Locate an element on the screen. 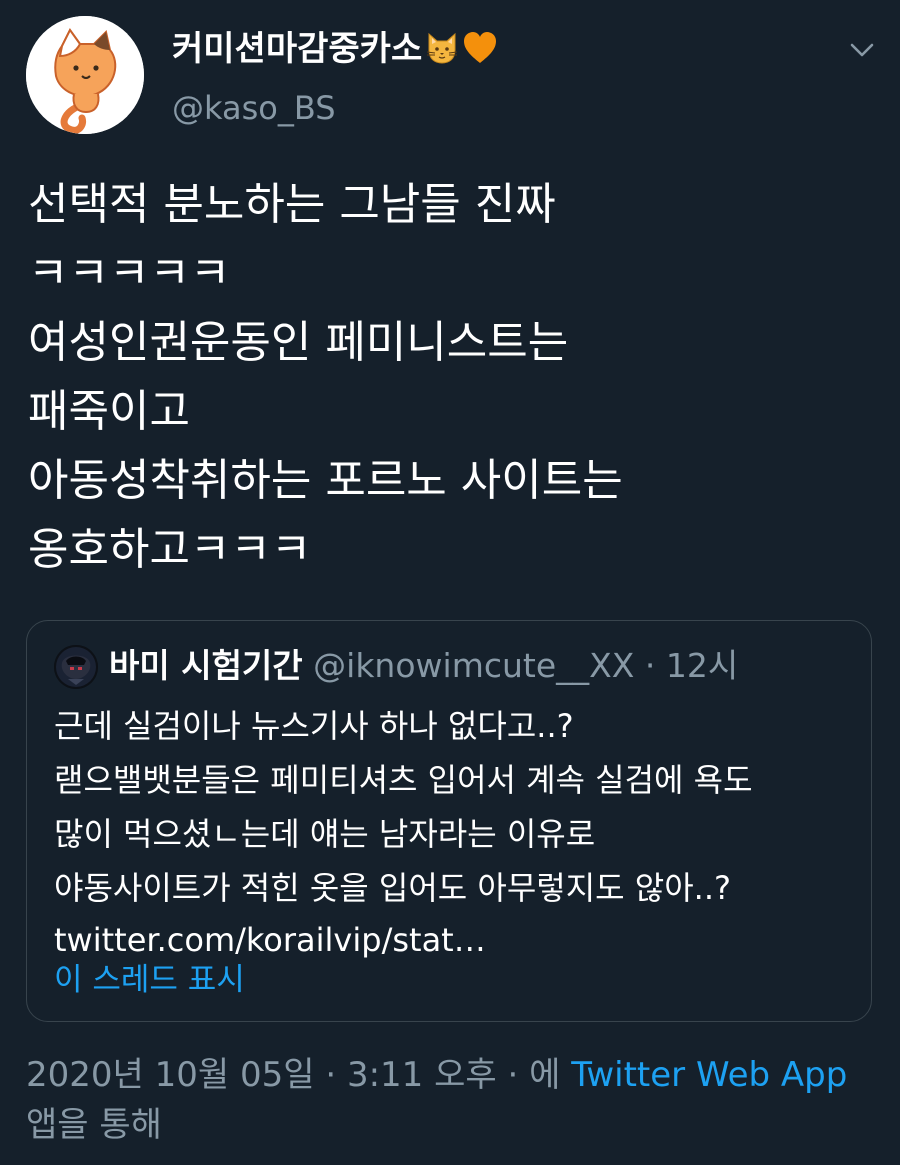 The width and height of the screenshot is (900, 1165). more-options-chevron-down-icon is located at coordinates (862, 50).